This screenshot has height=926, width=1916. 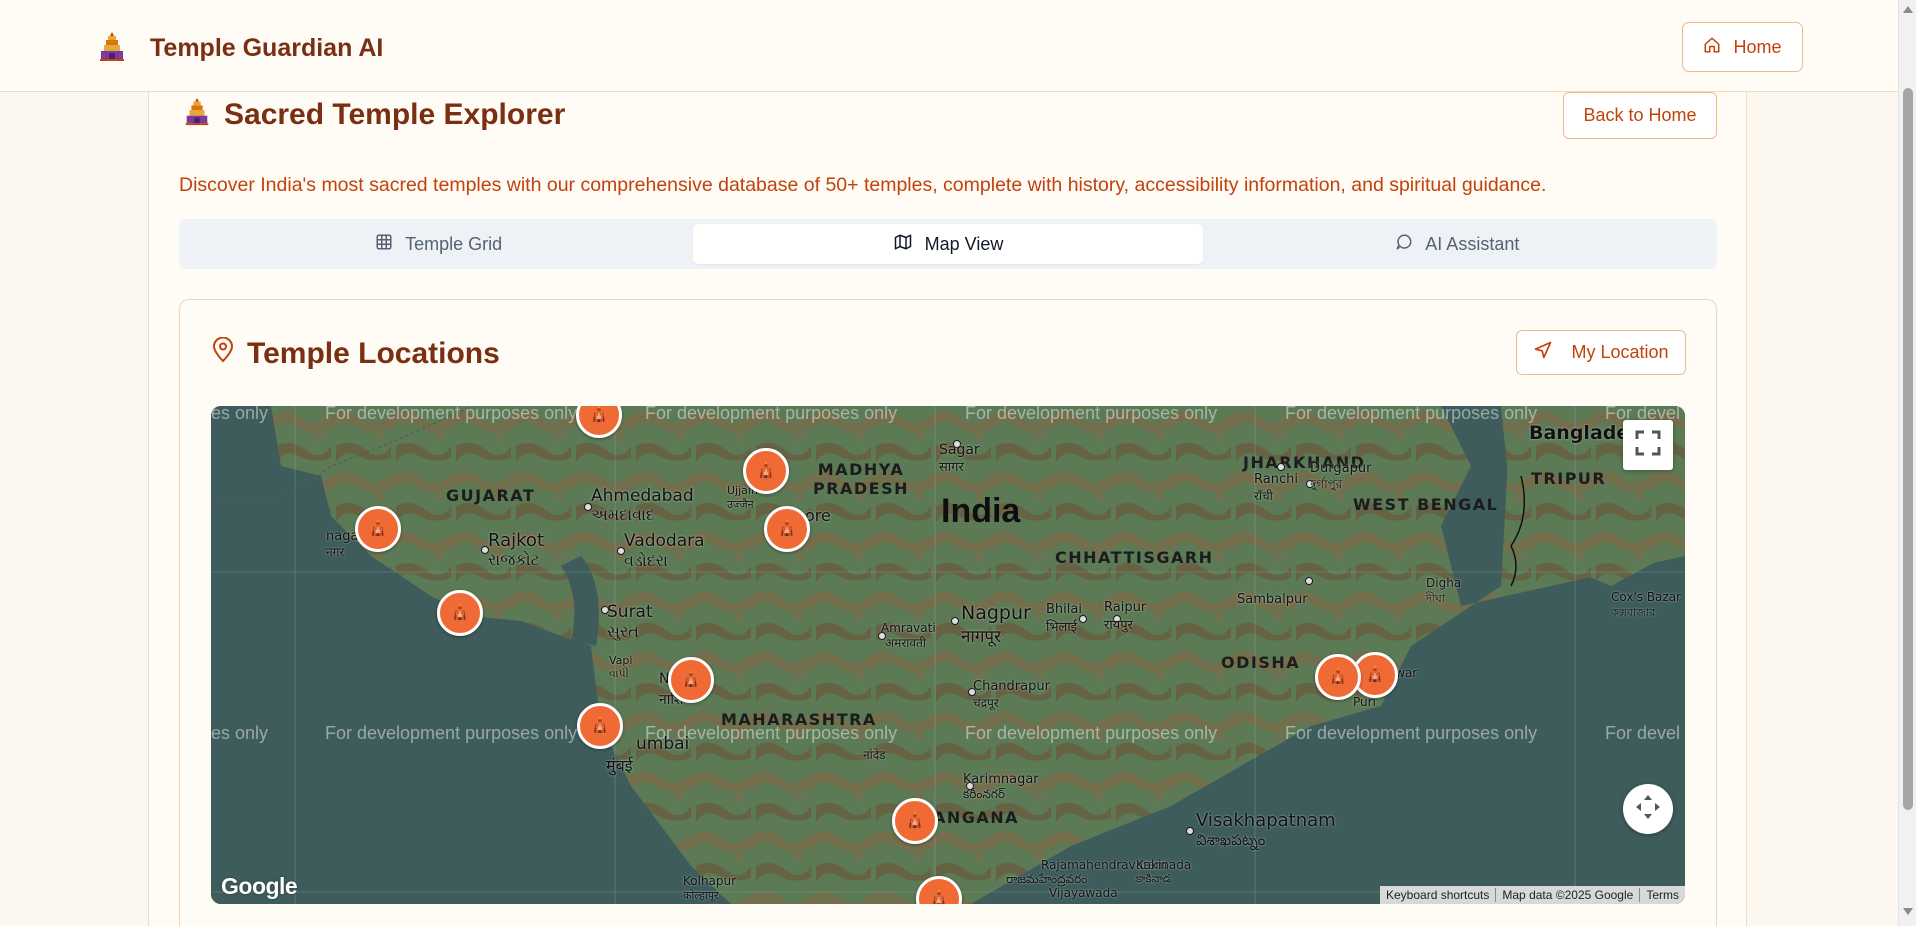 I want to click on city-label-local: కాకినాడ, so click(x=1153, y=878).